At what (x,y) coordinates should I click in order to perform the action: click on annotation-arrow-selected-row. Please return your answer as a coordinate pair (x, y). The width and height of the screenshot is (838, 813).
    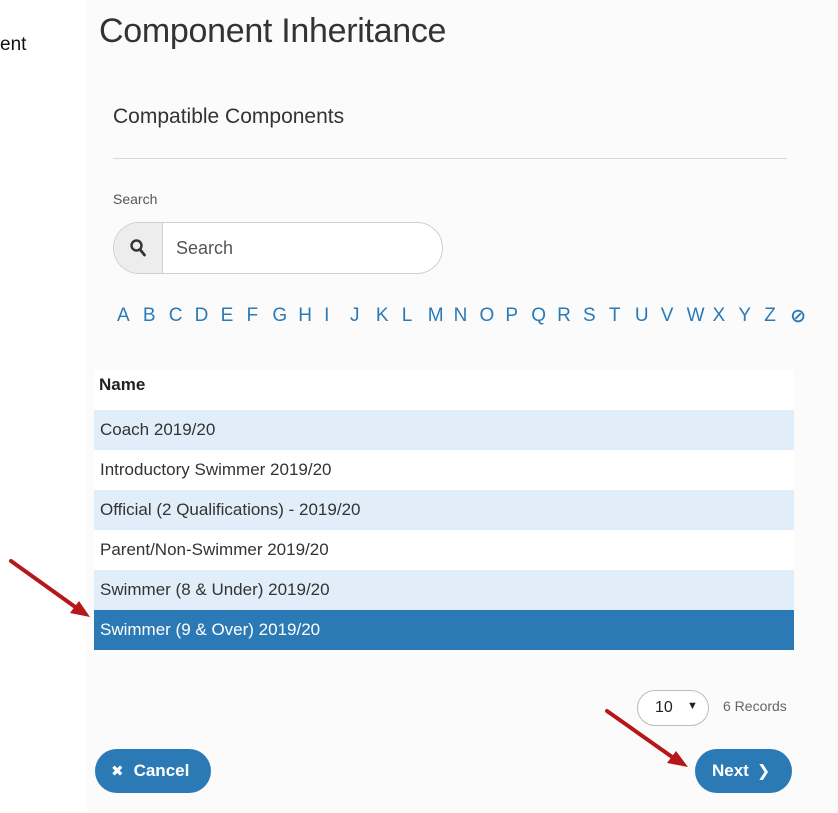
    Looking at the image, I should click on (49, 588).